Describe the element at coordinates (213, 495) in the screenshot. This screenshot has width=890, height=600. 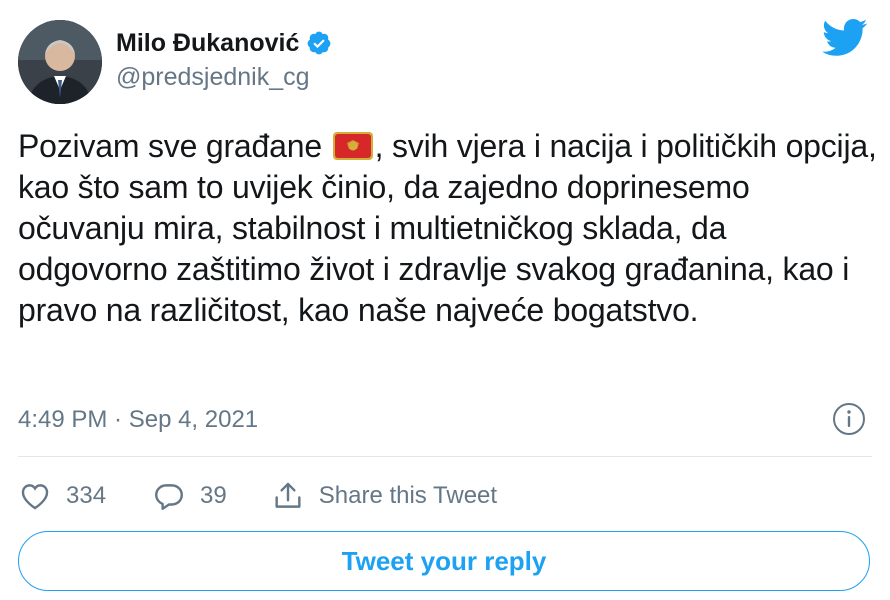
I see `reply-count: 39` at that location.